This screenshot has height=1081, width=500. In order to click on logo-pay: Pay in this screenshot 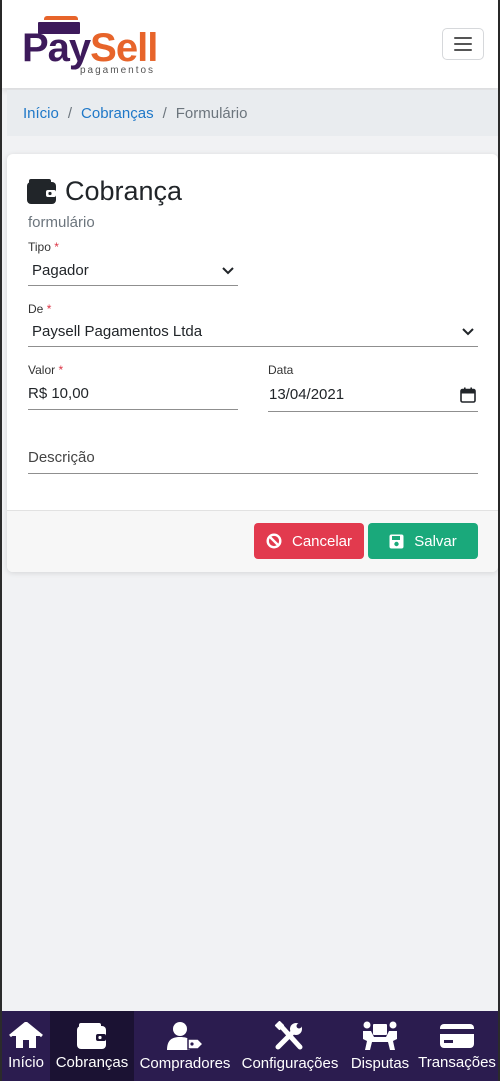, I will do `click(56, 48)`.